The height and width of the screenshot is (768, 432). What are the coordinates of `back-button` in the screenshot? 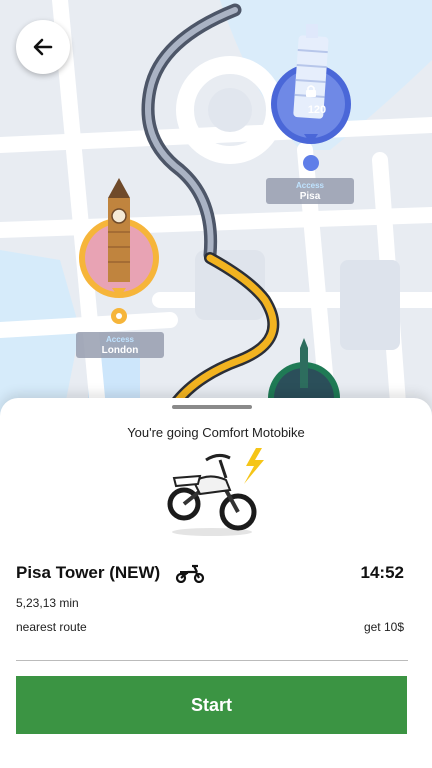 It's located at (43, 47).